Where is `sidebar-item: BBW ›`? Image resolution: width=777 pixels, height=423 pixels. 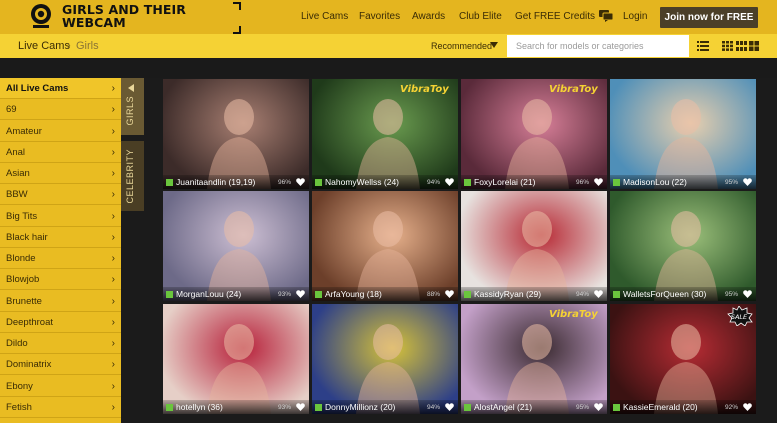 sidebar-item: BBW › is located at coordinates (60, 195).